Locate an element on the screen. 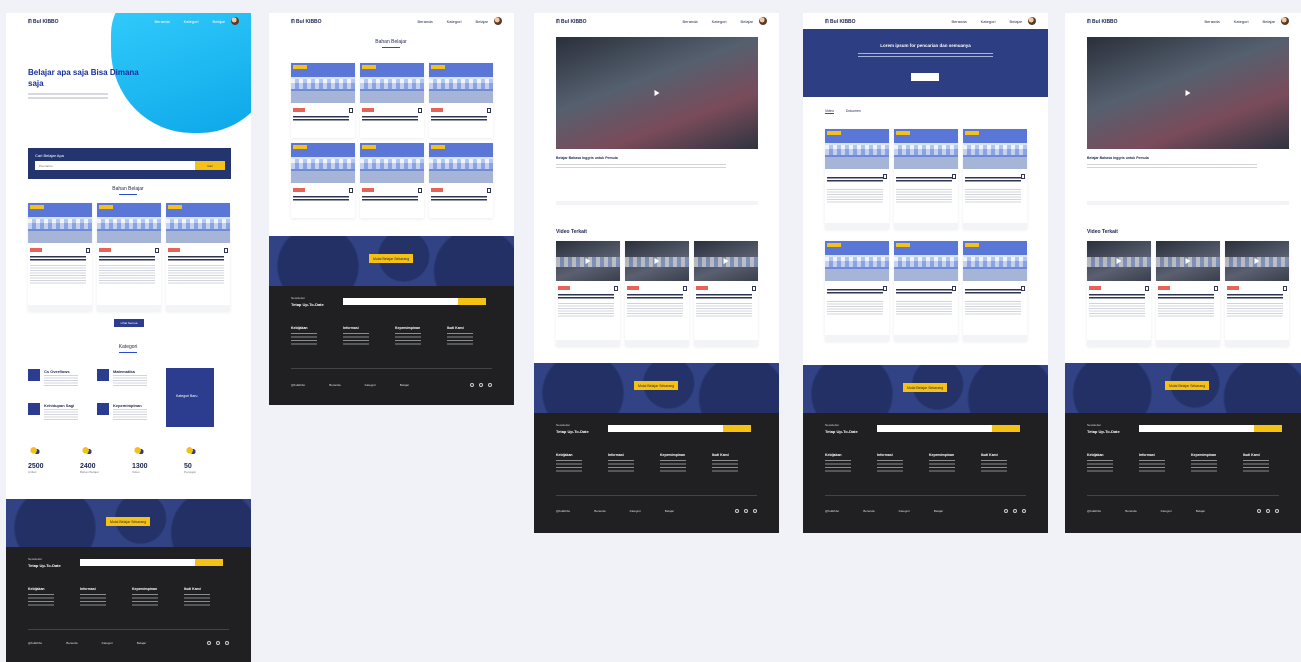 Image resolution: width=1301 pixels, height=662 pixels. play-icon is located at coordinates (657, 93).